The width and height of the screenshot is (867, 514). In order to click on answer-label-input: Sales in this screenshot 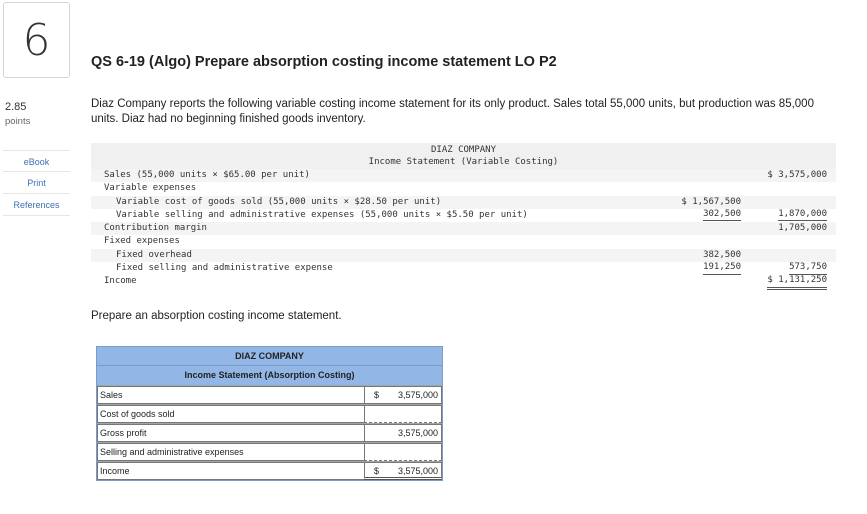, I will do `click(230, 395)`.